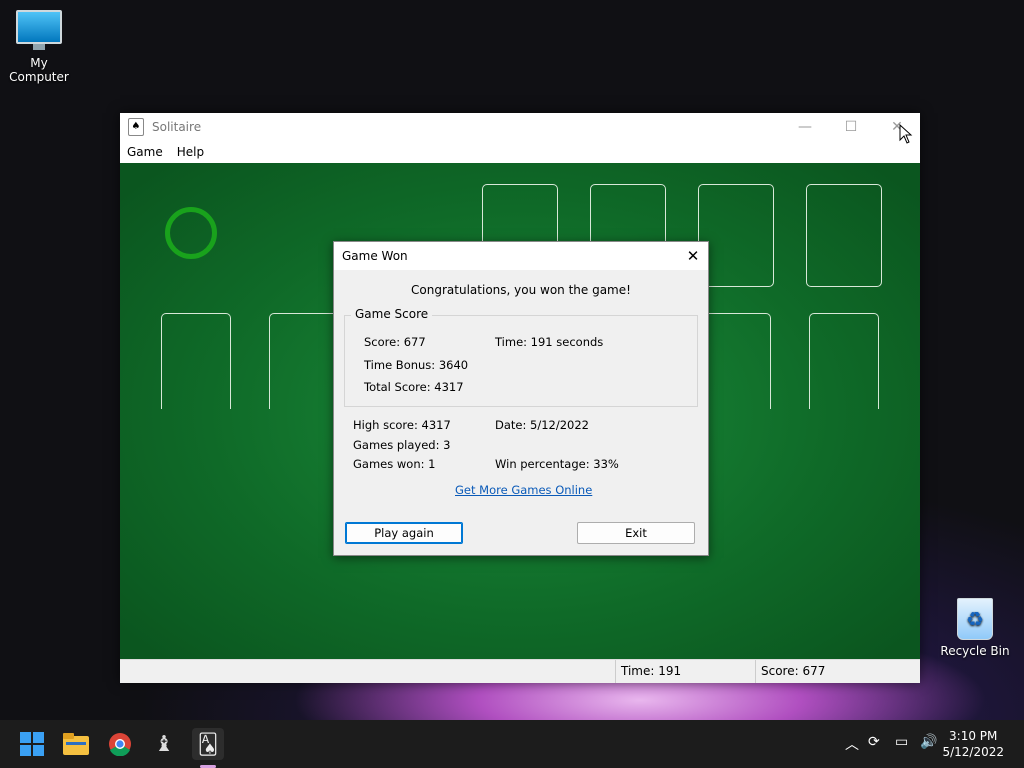 Image resolution: width=1024 pixels, height=768 pixels. Describe the element at coordinates (557, 464) in the screenshot. I see `win-percentage-value: Win percentage: 33%` at that location.